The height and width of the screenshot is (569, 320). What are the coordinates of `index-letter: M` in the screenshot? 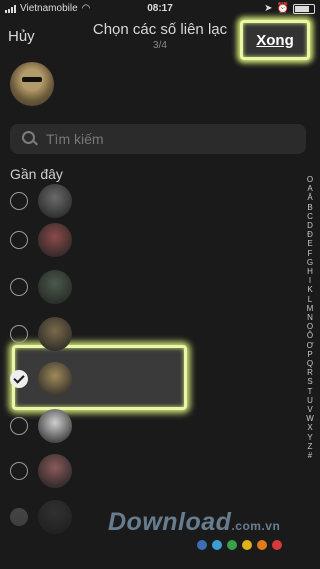 It's located at (310, 308).